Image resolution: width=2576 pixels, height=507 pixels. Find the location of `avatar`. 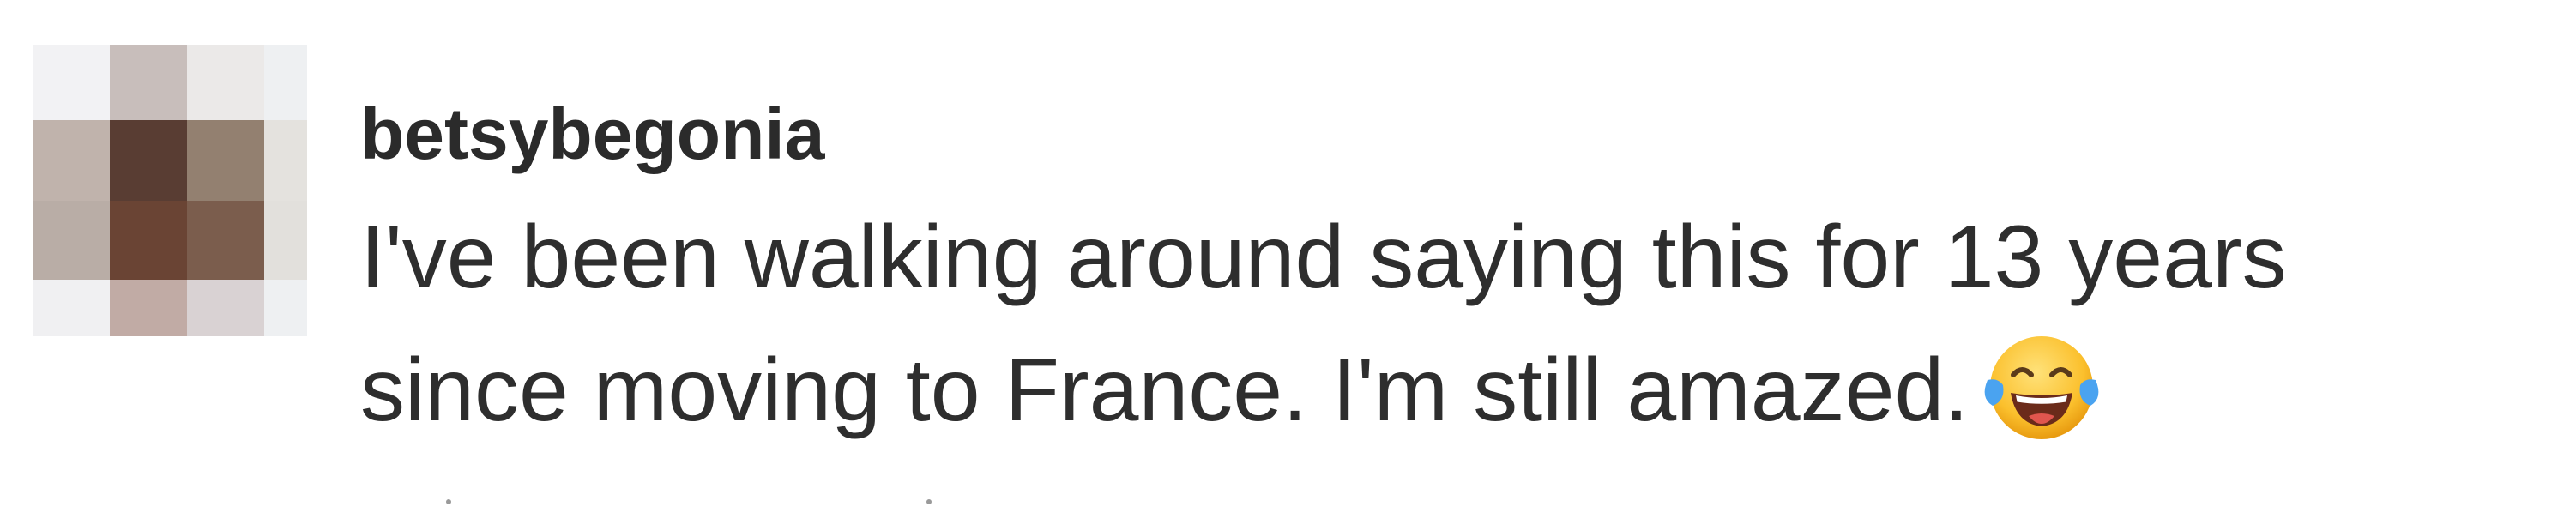

avatar is located at coordinates (170, 190).